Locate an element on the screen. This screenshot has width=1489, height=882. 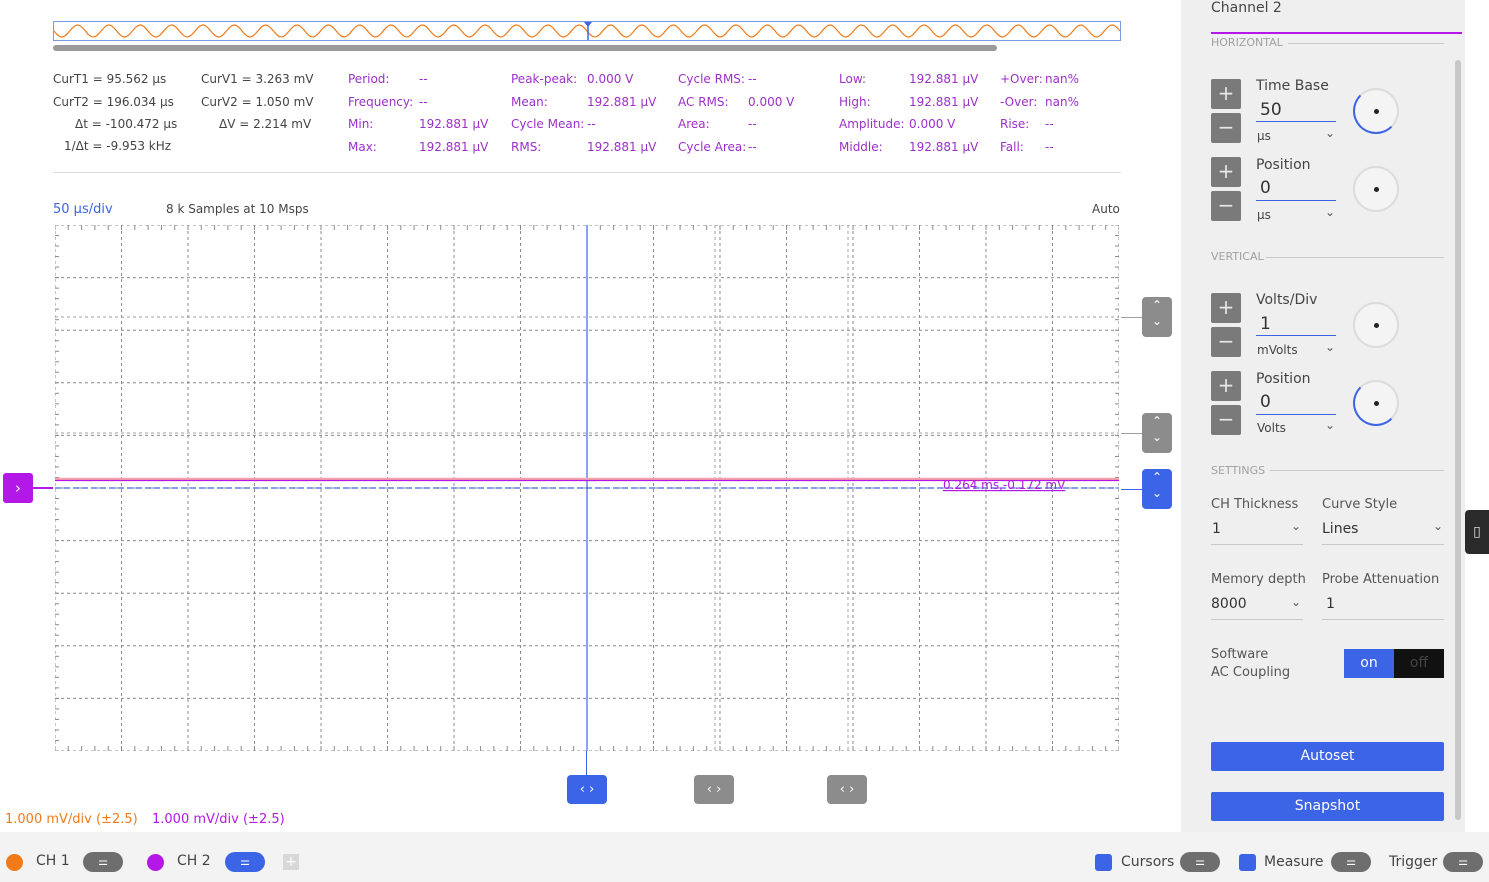
v-position-unit-select: Volts is located at coordinates (1271, 428).